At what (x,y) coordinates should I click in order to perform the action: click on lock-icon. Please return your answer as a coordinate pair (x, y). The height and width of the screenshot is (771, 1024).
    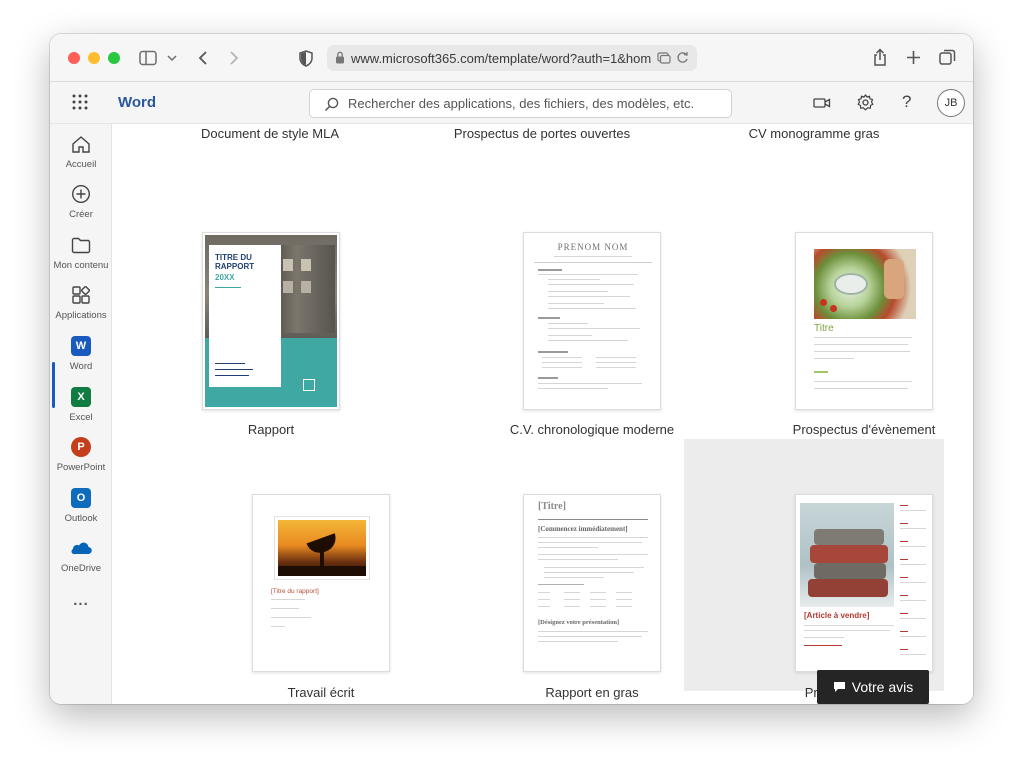
    Looking at the image, I should click on (340, 59).